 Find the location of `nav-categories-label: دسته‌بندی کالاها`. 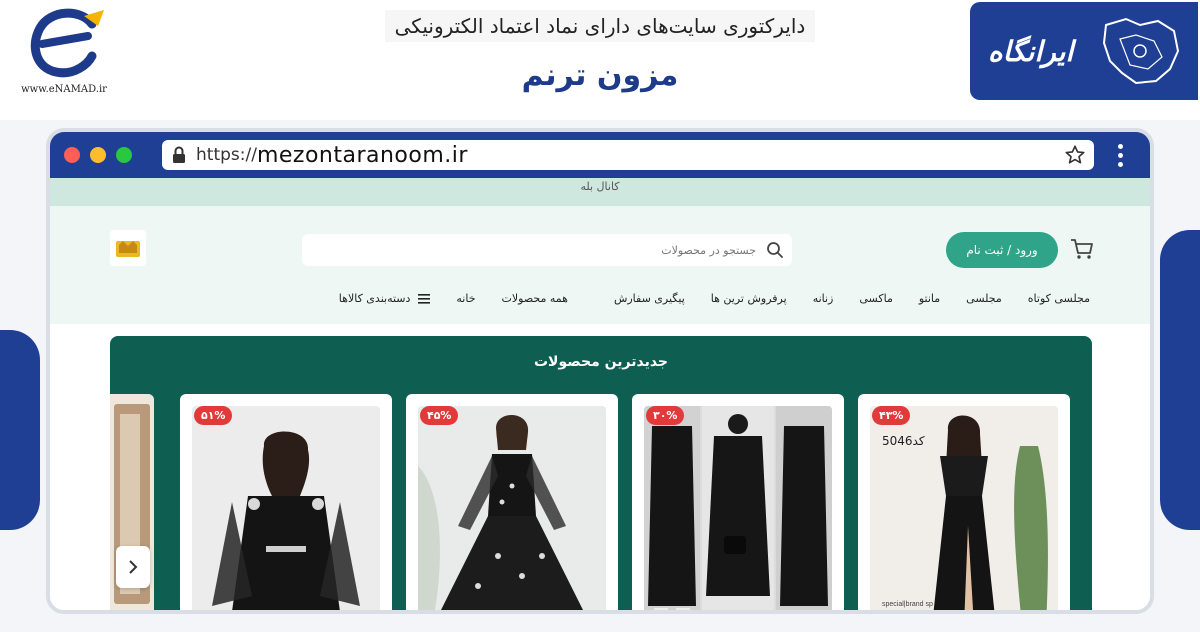

nav-categories-label: دسته‌بندی کالاها is located at coordinates (374, 298).